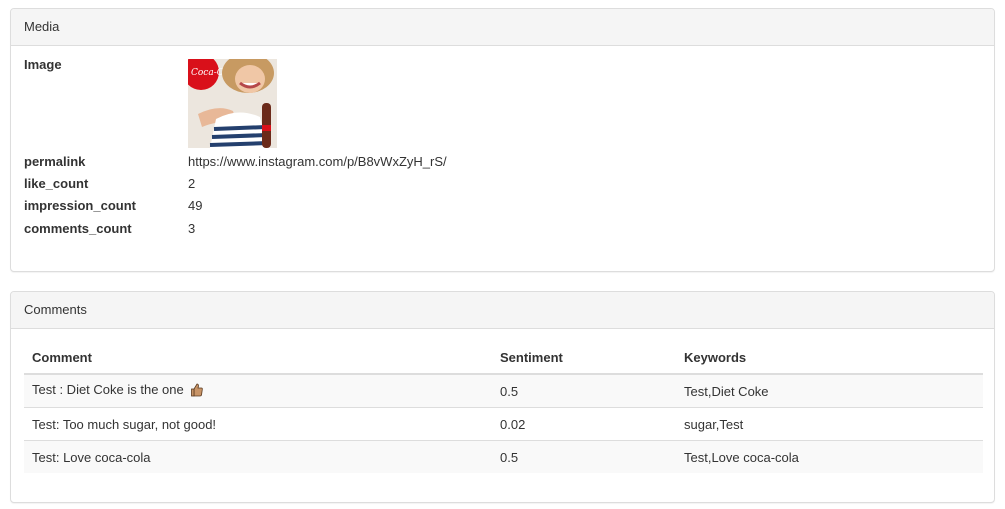 Image resolution: width=1005 pixels, height=509 pixels. What do you see at coordinates (80, 205) in the screenshot?
I see `impression-count-label: impression_count` at bounding box center [80, 205].